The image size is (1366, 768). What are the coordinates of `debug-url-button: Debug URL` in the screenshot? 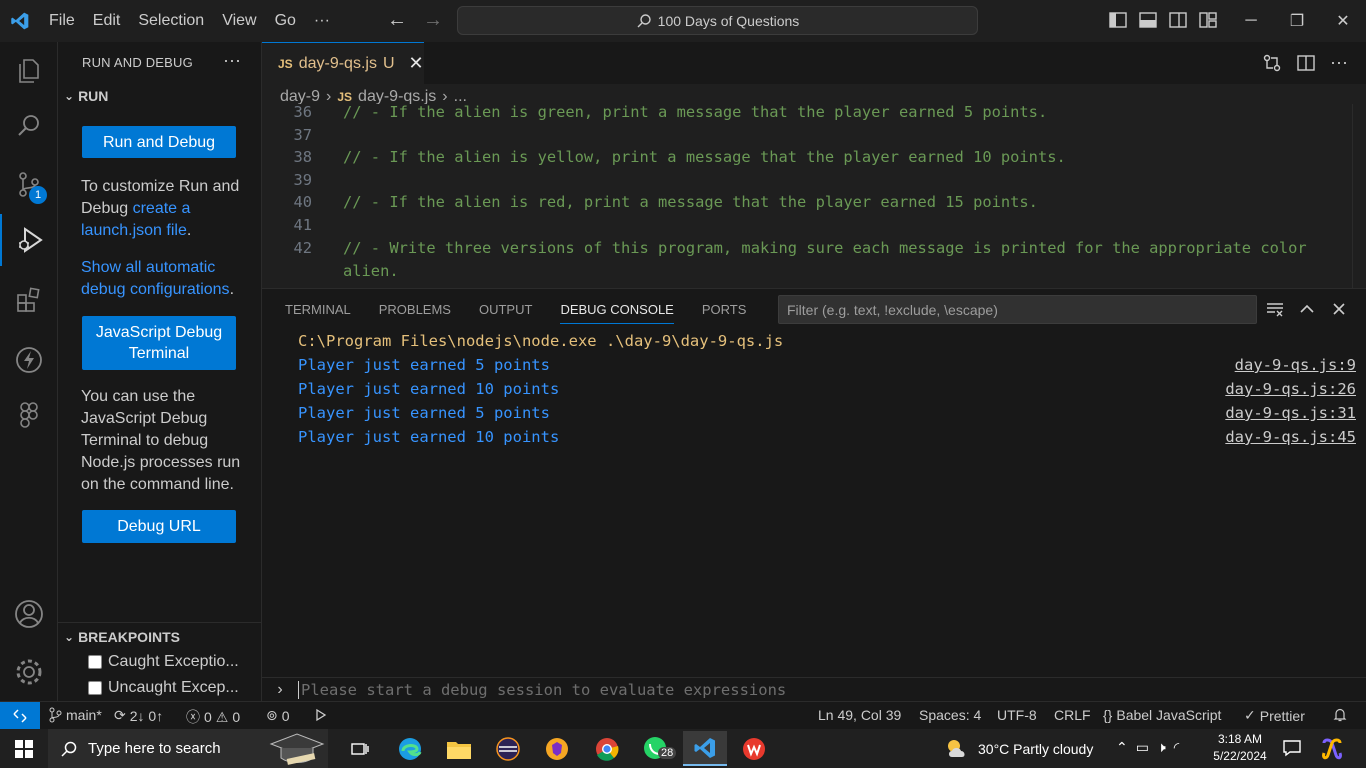 It's located at (159, 526).